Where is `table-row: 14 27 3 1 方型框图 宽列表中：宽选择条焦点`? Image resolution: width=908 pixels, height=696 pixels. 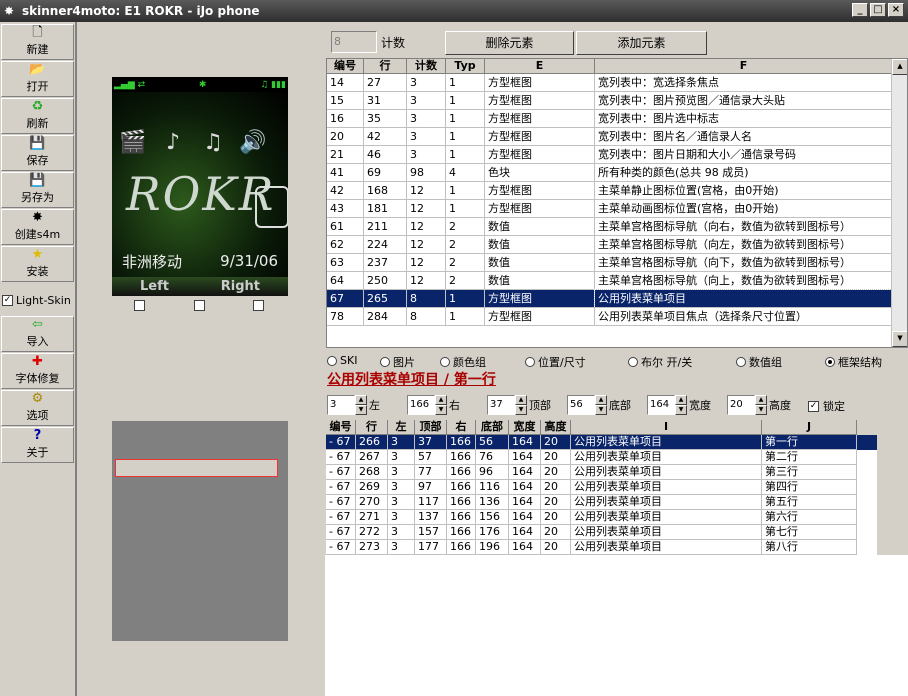 table-row: 14 27 3 1 方型框图 宽列表中：宽选择条焦点 is located at coordinates (617, 83).